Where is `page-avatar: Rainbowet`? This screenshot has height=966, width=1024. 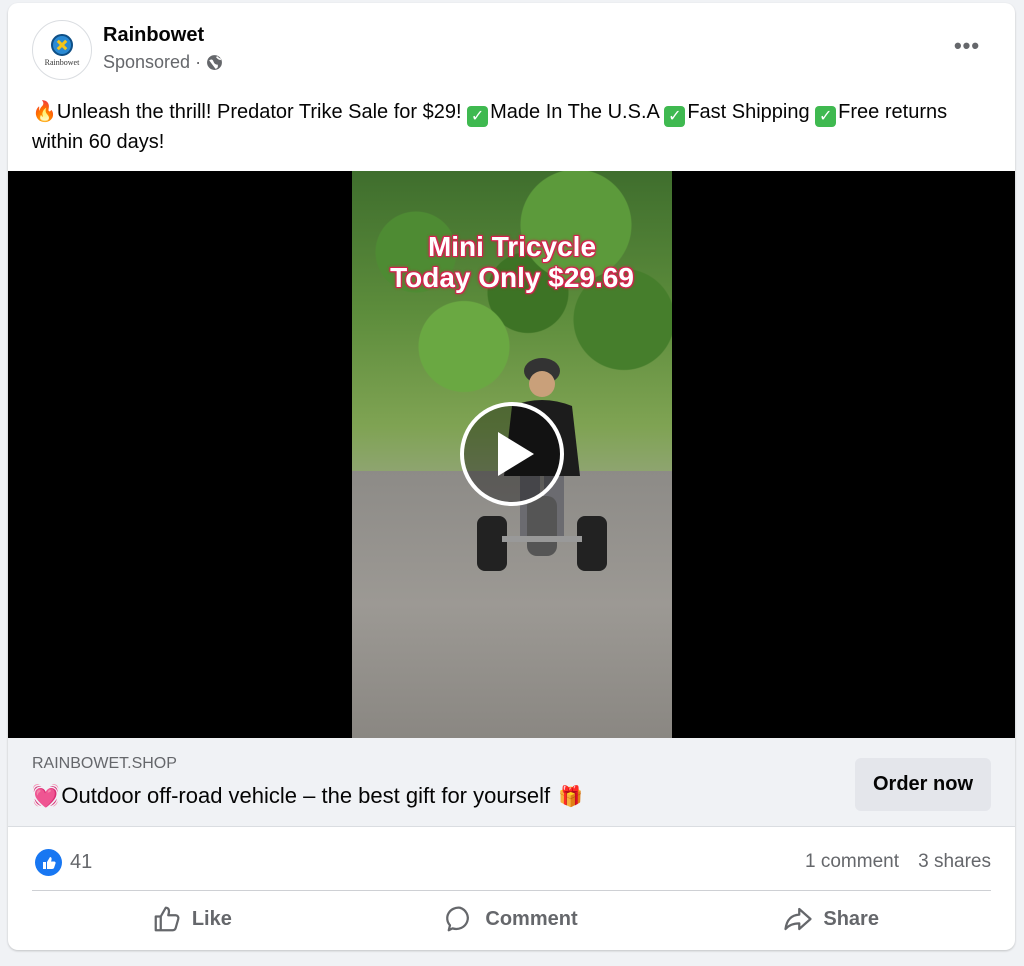 page-avatar: Rainbowet is located at coordinates (62, 50).